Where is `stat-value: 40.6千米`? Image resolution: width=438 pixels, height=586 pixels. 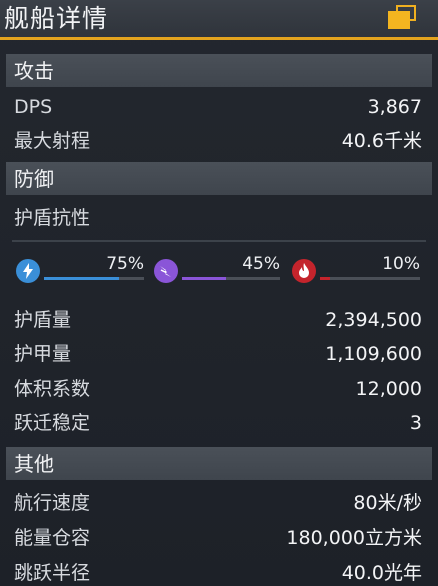
stat-value: 40.6千米 is located at coordinates (381, 141).